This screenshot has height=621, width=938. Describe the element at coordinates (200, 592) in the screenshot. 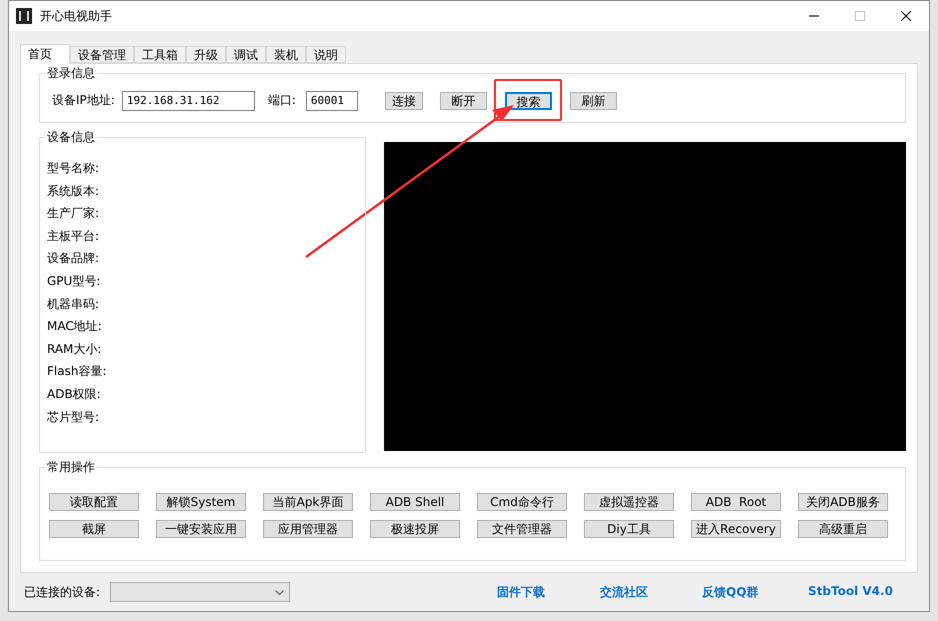

I see `device-dropdown` at that location.